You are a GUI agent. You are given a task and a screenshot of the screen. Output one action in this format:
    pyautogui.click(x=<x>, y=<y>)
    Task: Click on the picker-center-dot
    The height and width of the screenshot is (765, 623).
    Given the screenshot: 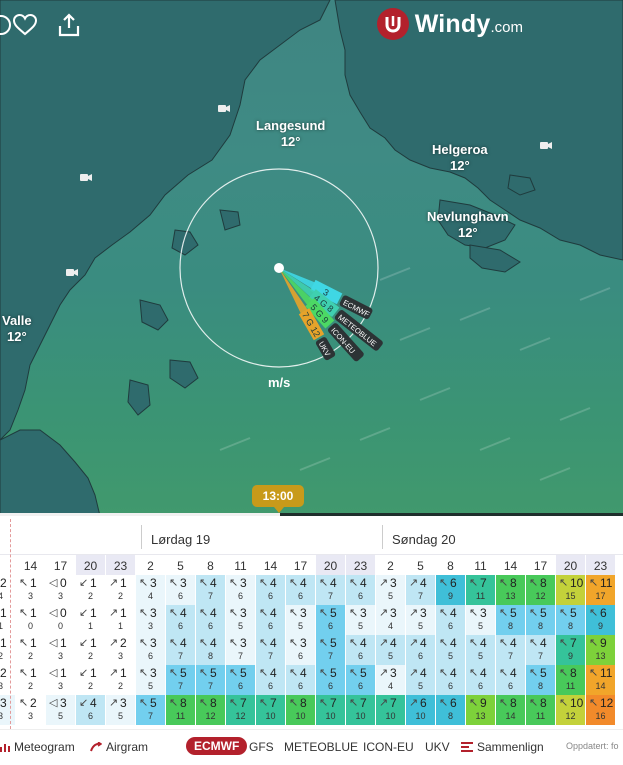 What is the action you would take?
    pyautogui.click(x=279, y=268)
    